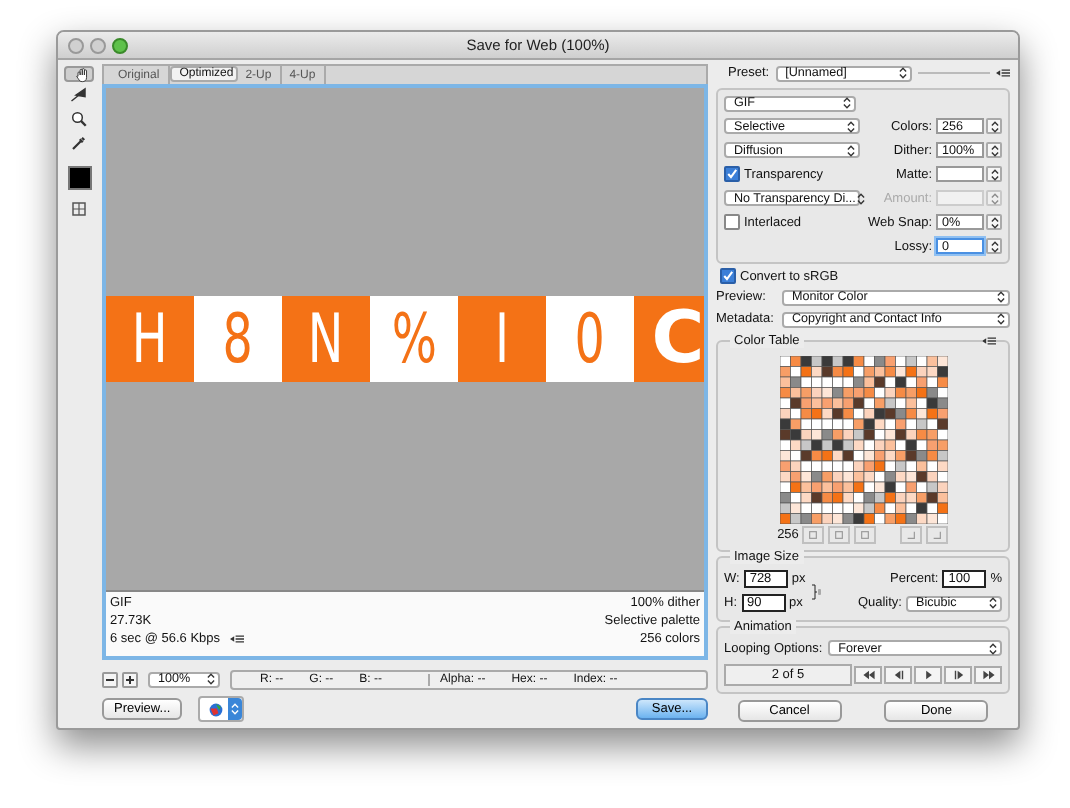 The height and width of the screenshot is (808, 1070). I want to click on letter-tile: N, so click(326, 339).